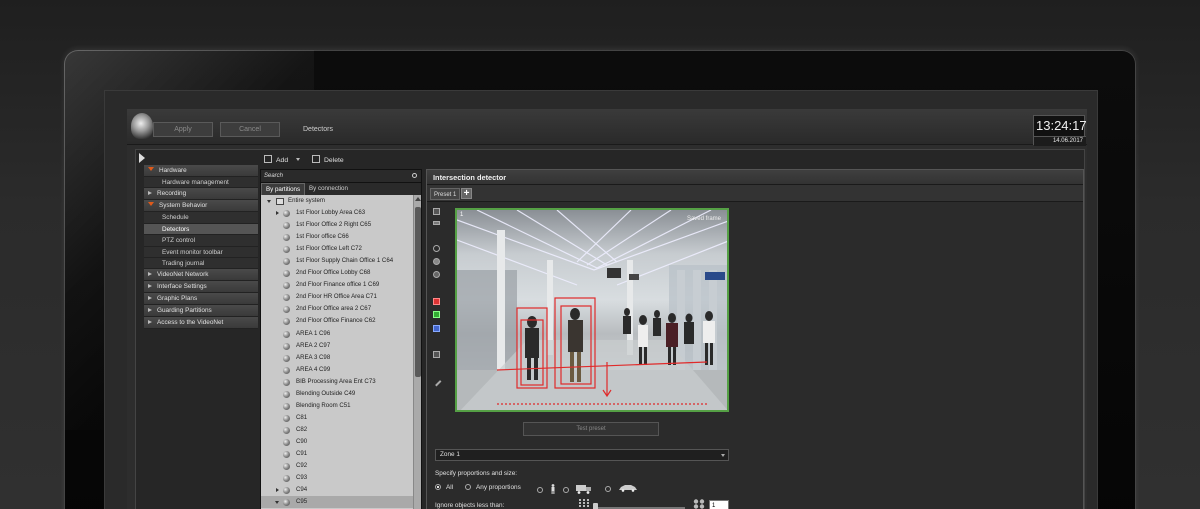 This screenshot has height=509, width=1200. What do you see at coordinates (341, 382) in the screenshot?
I see `tree-item: BIB Processing Area Ent C73` at bounding box center [341, 382].